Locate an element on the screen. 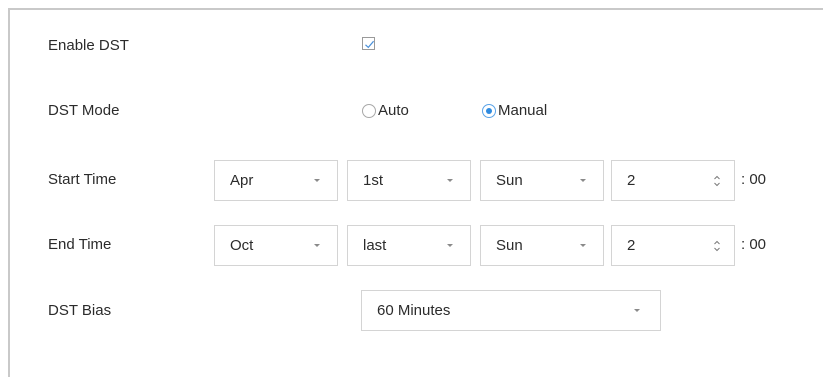  enable-dst-label: Enable DST is located at coordinates (88, 45).